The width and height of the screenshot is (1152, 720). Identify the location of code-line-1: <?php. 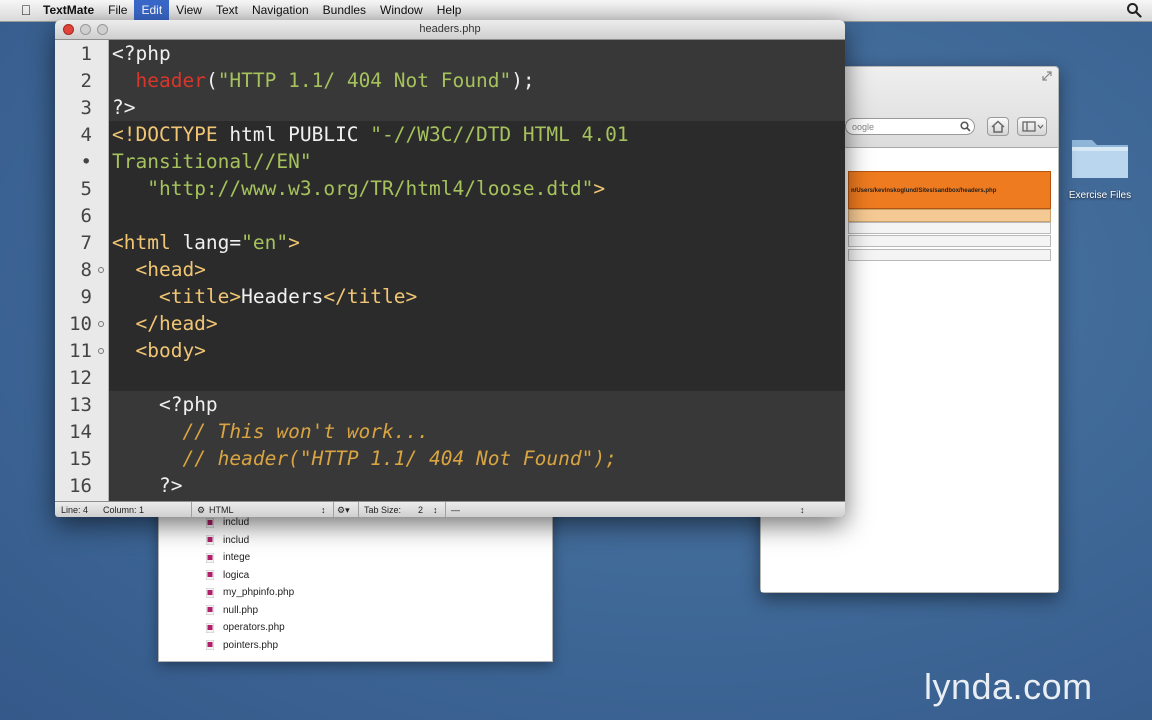
(141, 53).